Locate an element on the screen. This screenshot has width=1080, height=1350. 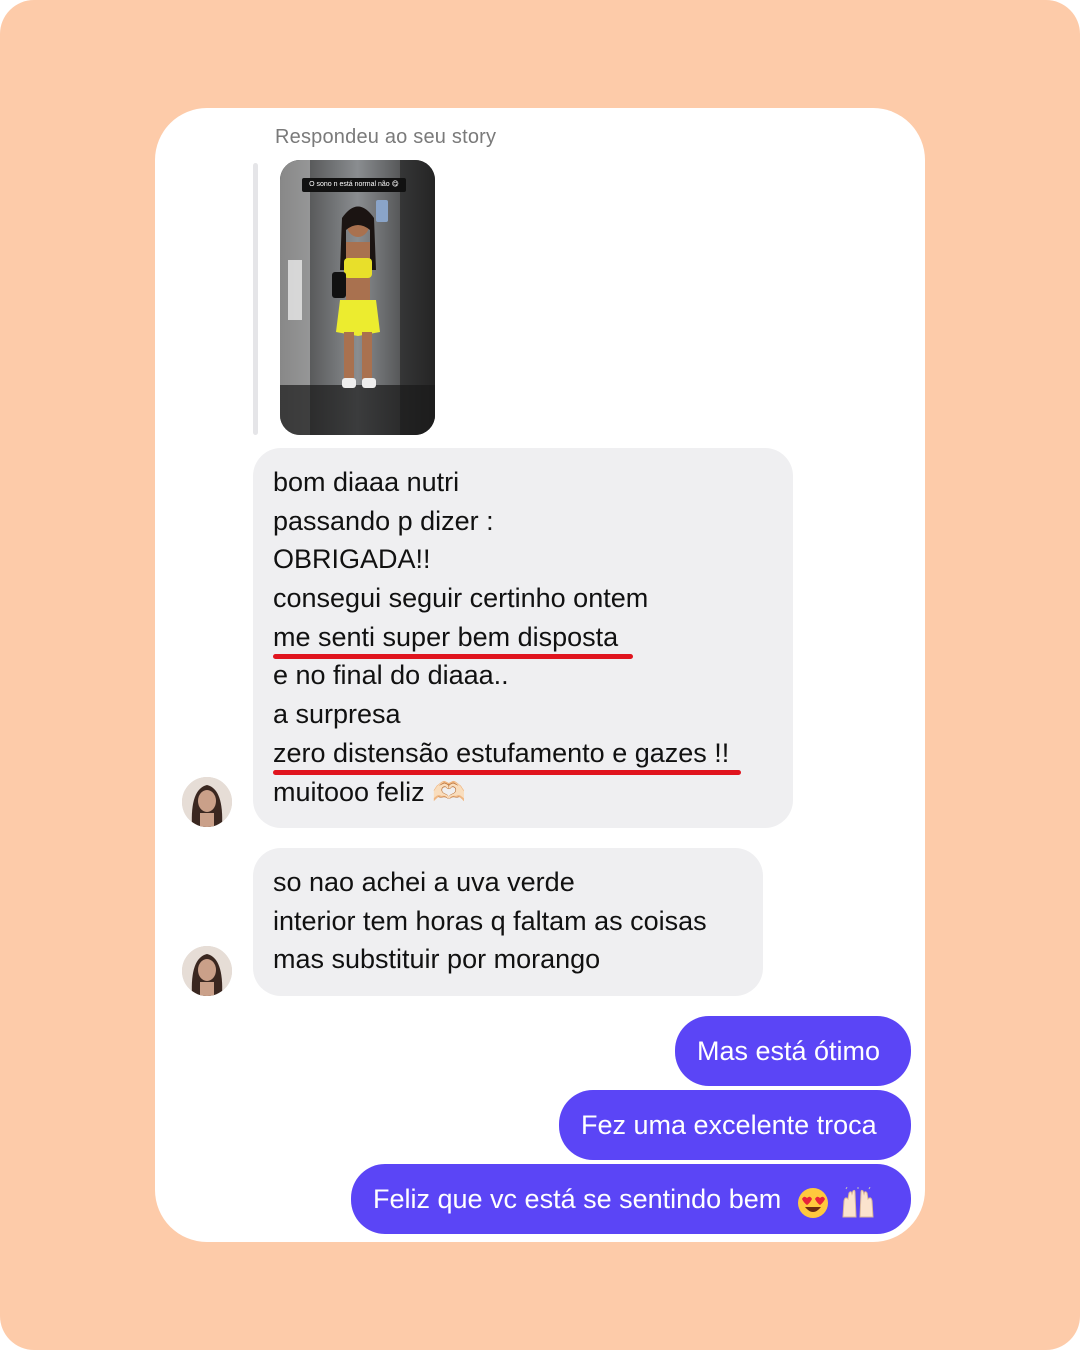
sent-message-text: Fez uma excelente troca is located at coordinates (729, 1125).